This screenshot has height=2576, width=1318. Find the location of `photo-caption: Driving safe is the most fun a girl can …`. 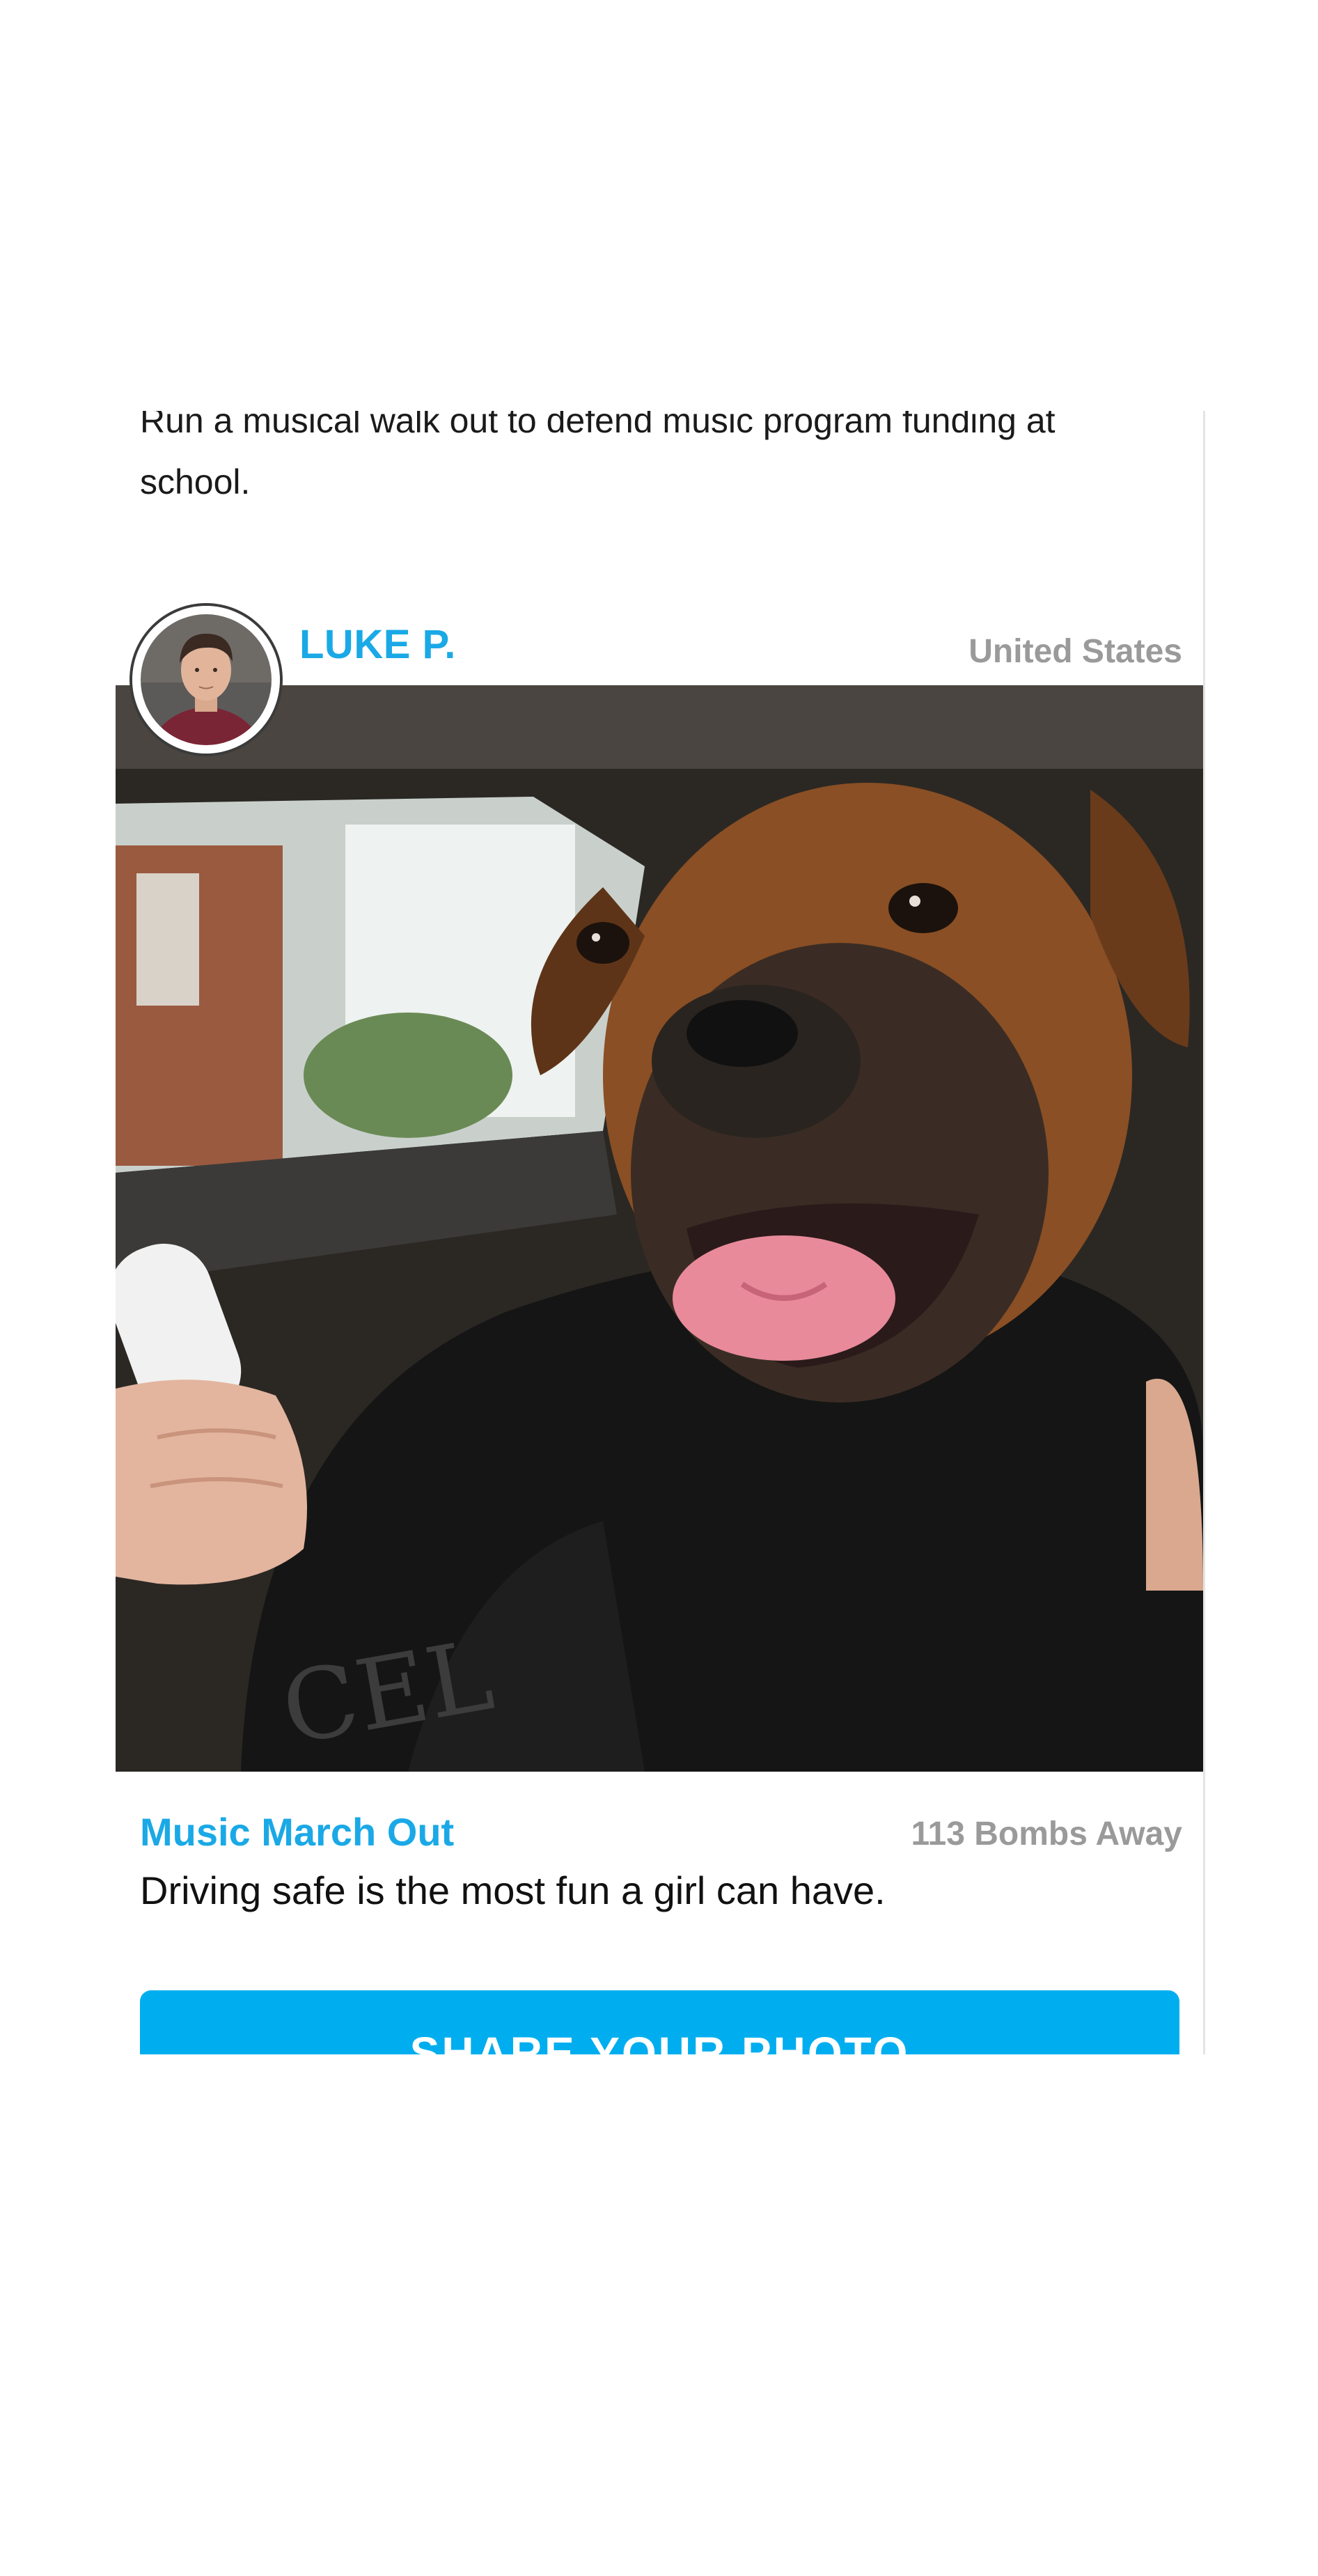

photo-caption: Driving safe is the most fun a girl can … is located at coordinates (513, 1890).